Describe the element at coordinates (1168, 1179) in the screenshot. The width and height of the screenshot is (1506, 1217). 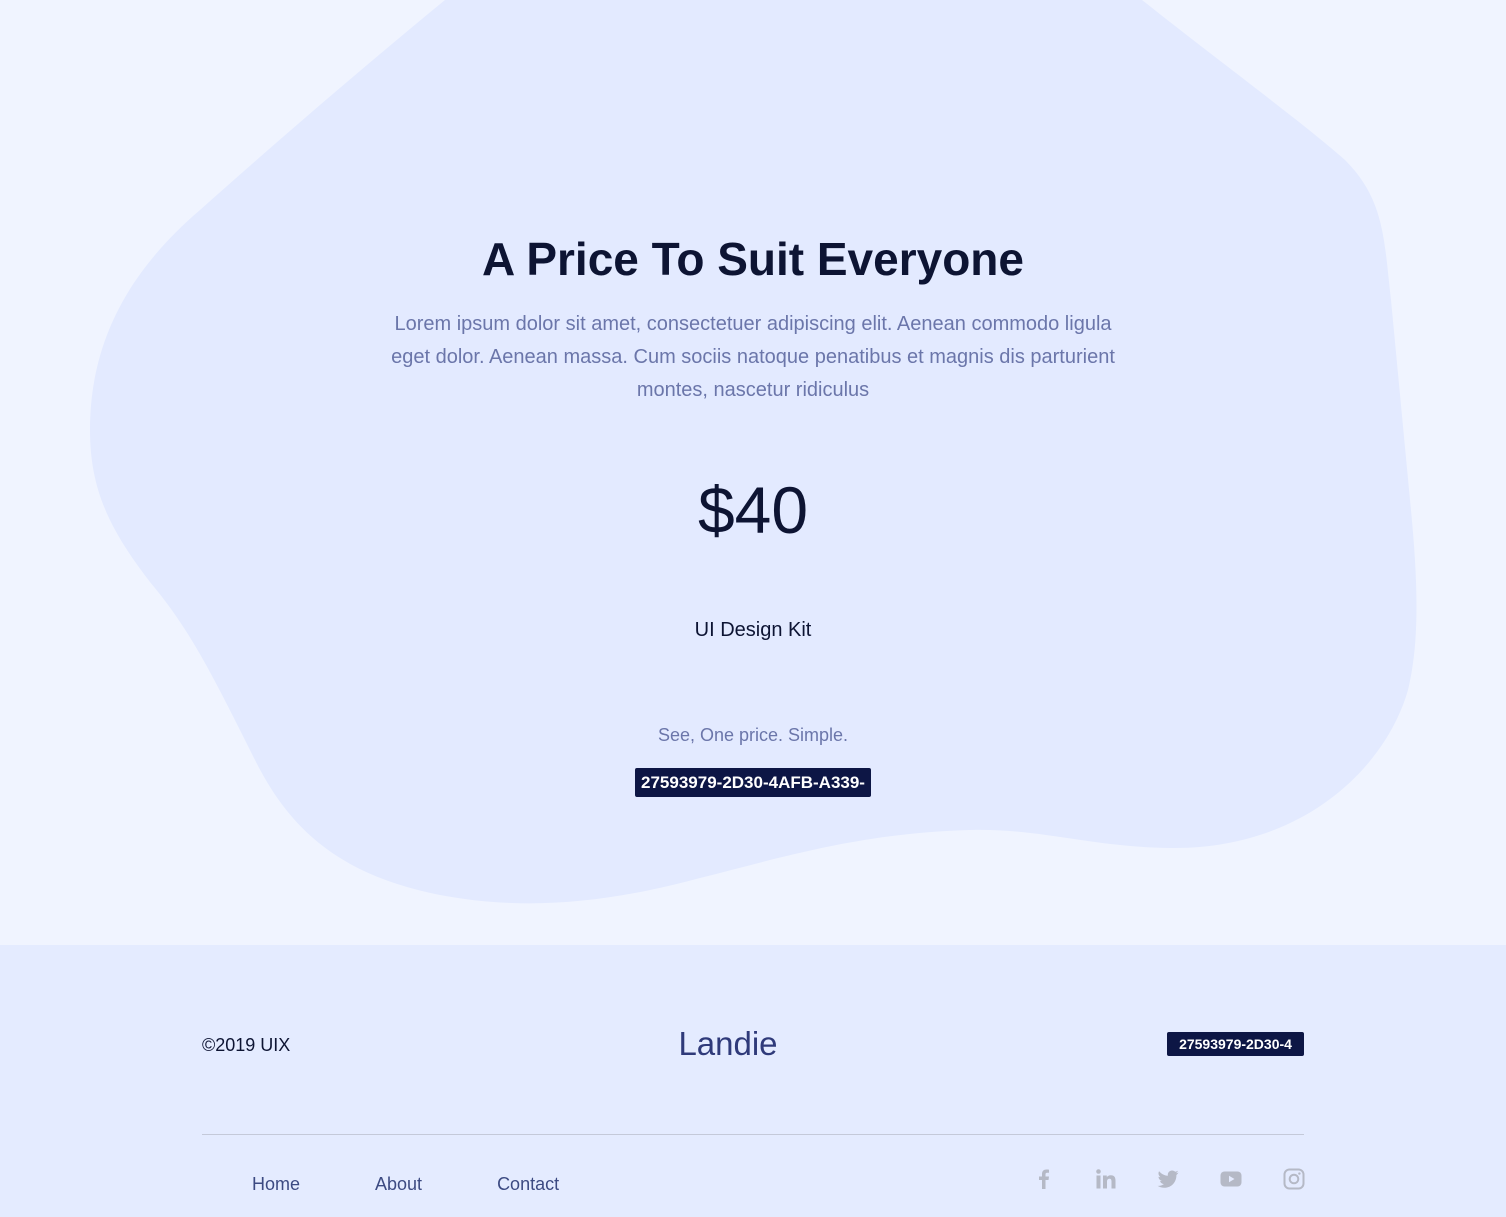
I see `twitter-icon` at that location.